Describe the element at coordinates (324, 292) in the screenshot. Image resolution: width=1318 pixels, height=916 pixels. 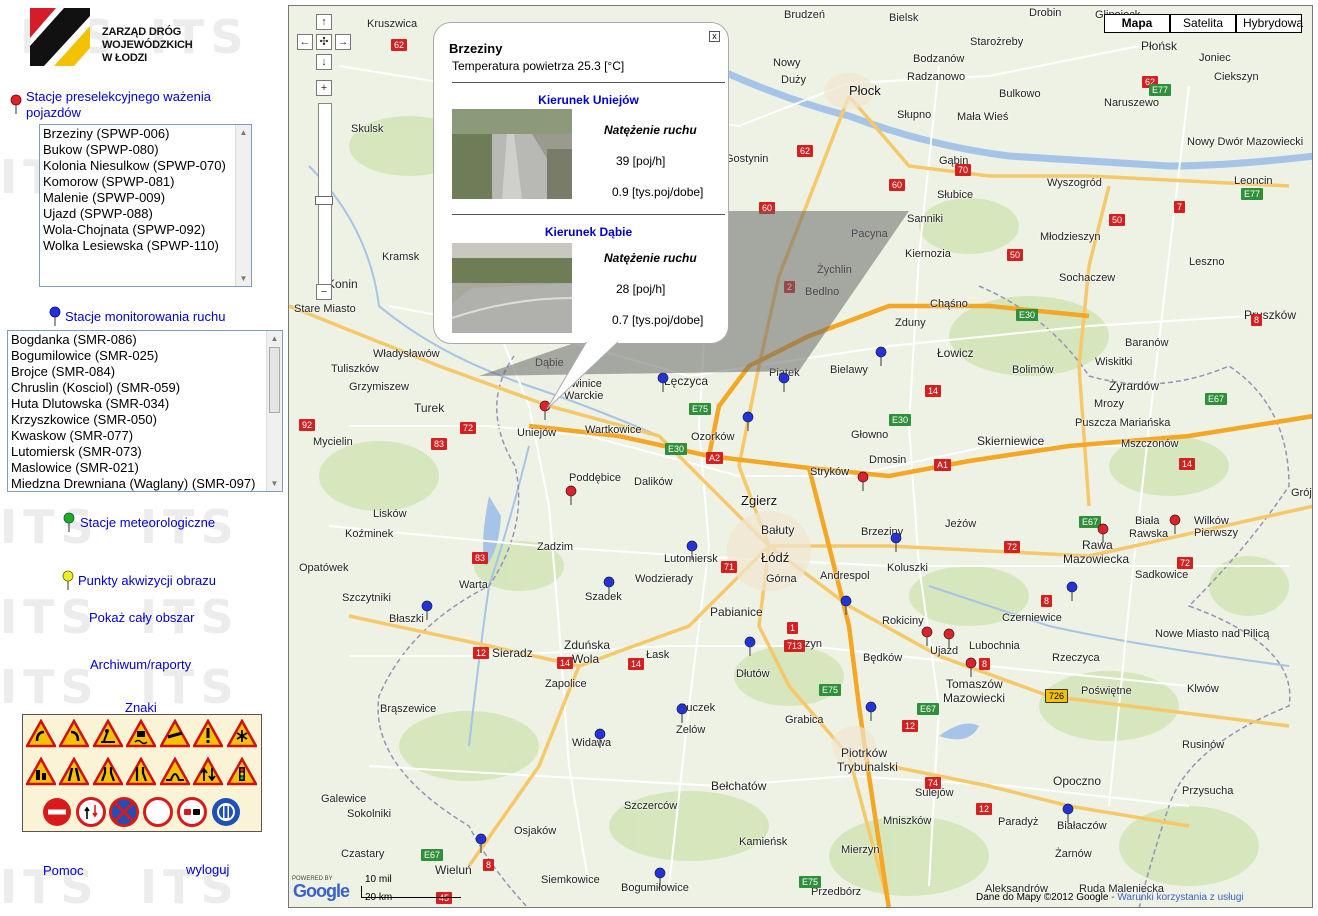
I see `zoom-out-icon: −` at that location.